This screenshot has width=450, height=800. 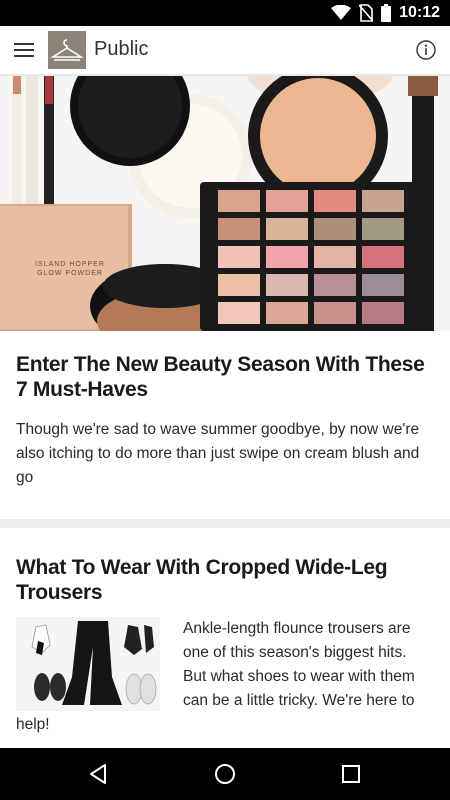 I want to click on section-divider, so click(x=225, y=523).